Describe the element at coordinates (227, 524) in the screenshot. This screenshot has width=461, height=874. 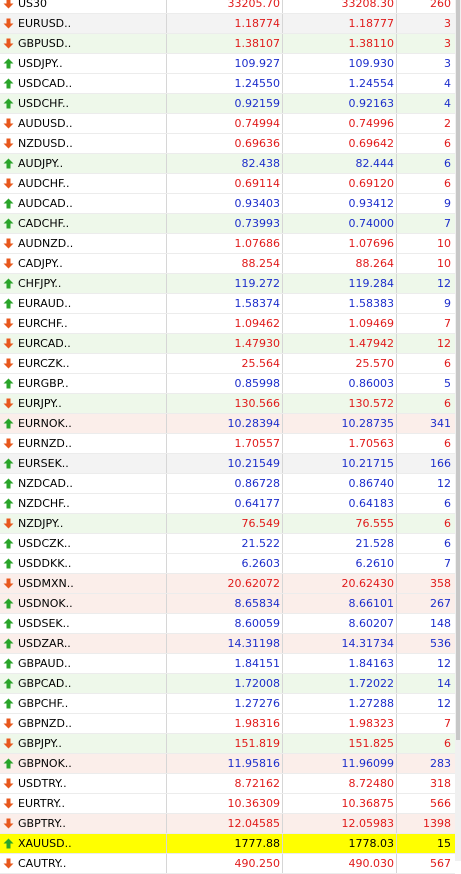
I see `quote-row: NZDJPY.. 76.549 76.555 6` at that location.